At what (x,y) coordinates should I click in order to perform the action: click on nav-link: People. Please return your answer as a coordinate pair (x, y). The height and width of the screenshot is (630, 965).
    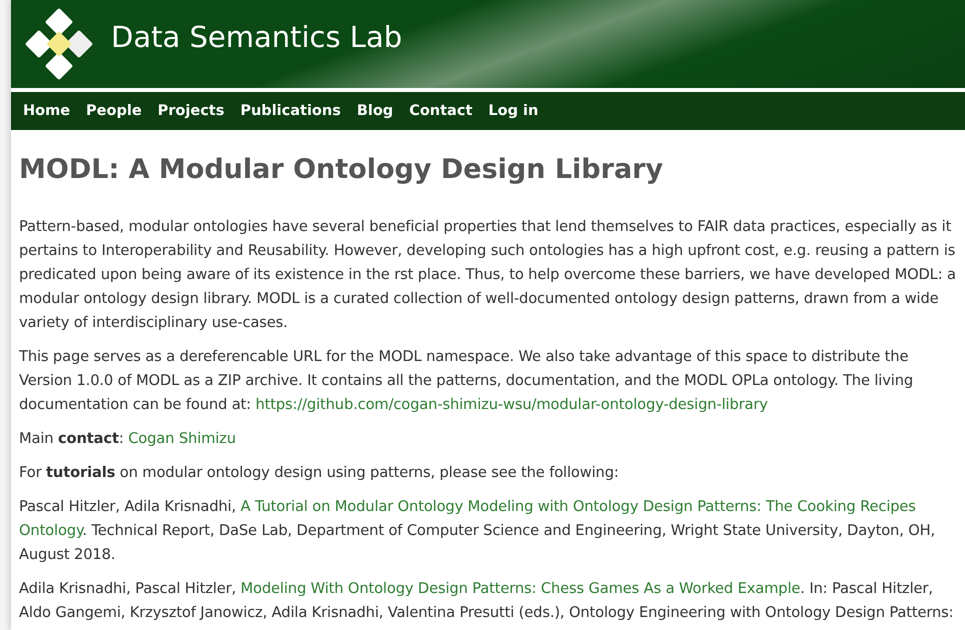
    Looking at the image, I should click on (114, 111).